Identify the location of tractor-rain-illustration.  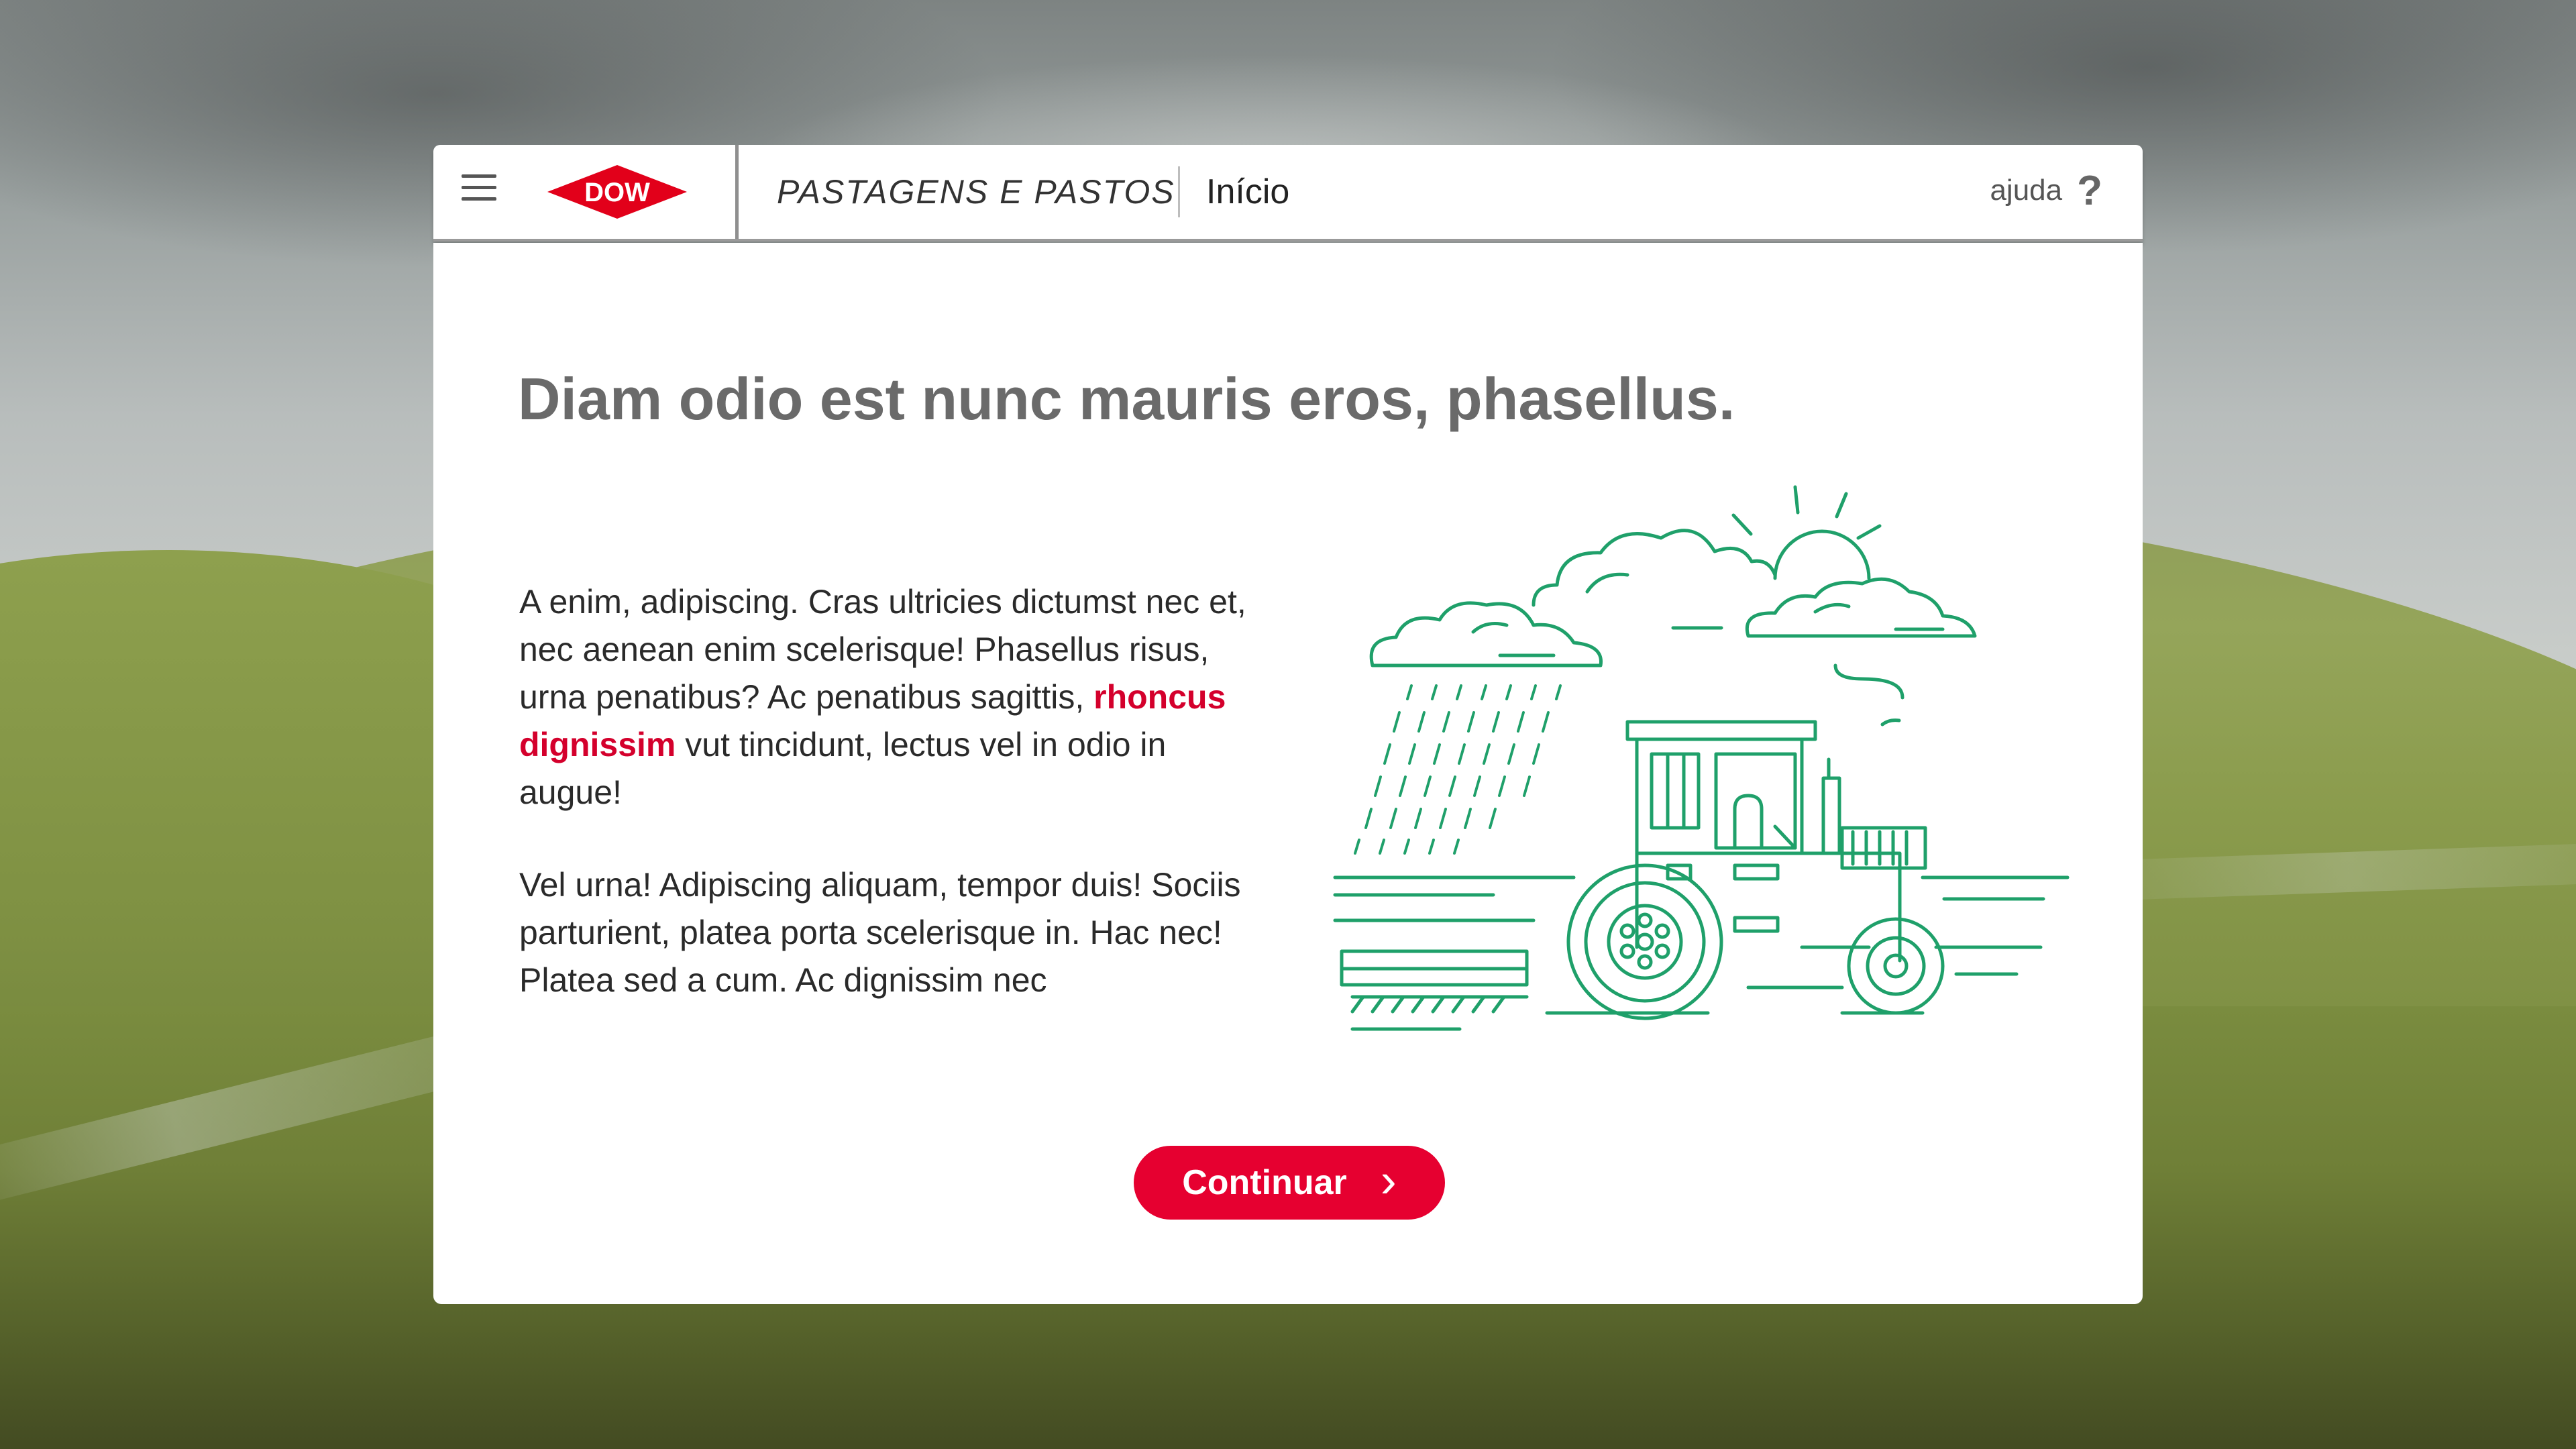
(1701, 758).